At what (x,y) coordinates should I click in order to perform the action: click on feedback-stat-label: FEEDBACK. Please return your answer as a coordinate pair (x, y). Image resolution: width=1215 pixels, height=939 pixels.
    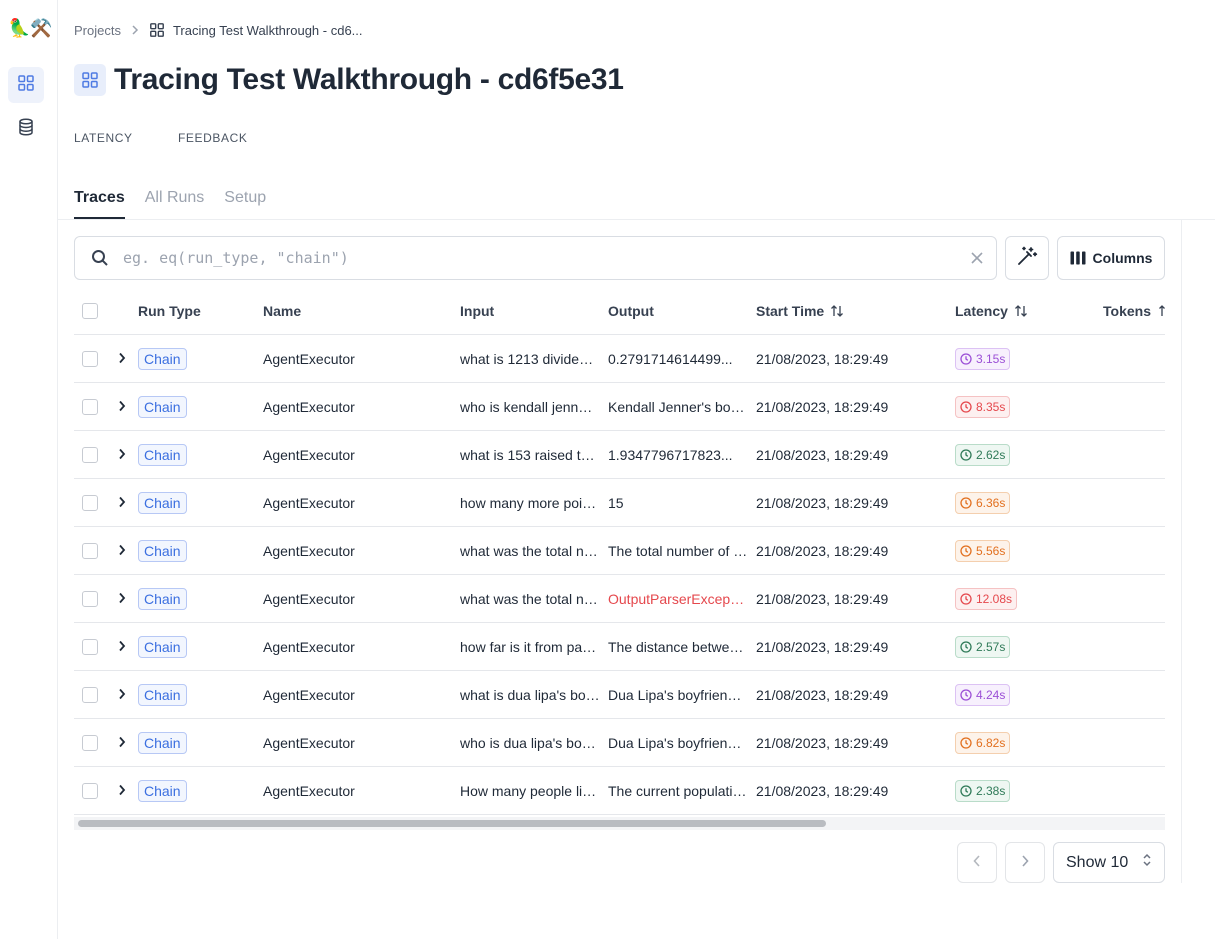
    Looking at the image, I should click on (213, 138).